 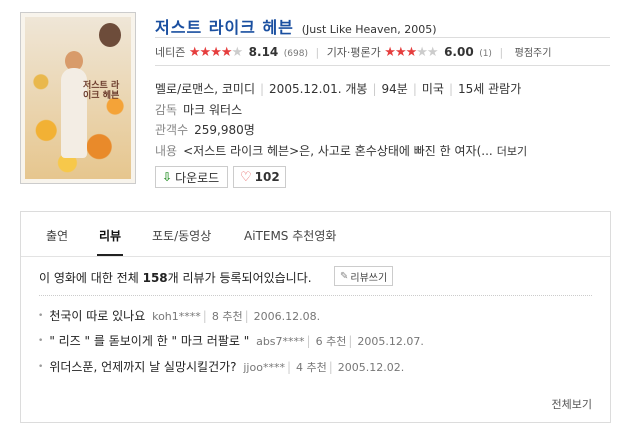 What do you see at coordinates (318, 89) in the screenshot?
I see `release-date: 2005.12.01. 개봉` at bounding box center [318, 89].